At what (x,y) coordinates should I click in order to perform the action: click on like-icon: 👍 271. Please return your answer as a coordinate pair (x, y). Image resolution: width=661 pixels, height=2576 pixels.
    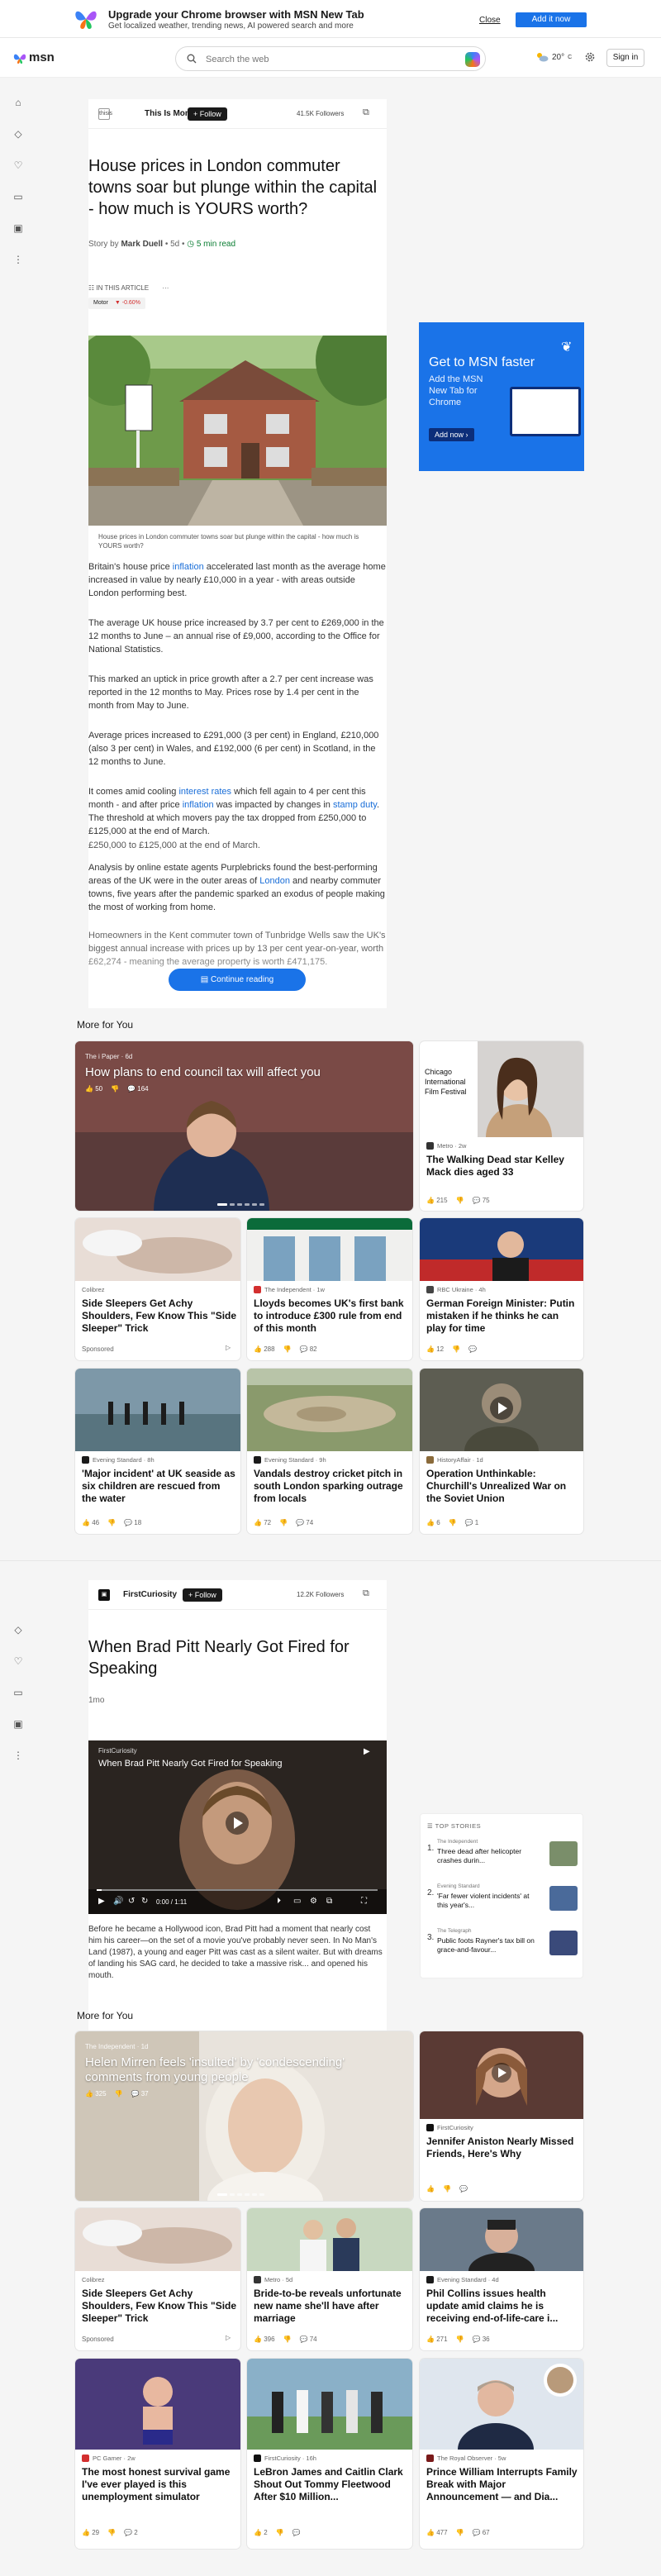
    Looking at the image, I should click on (437, 2339).